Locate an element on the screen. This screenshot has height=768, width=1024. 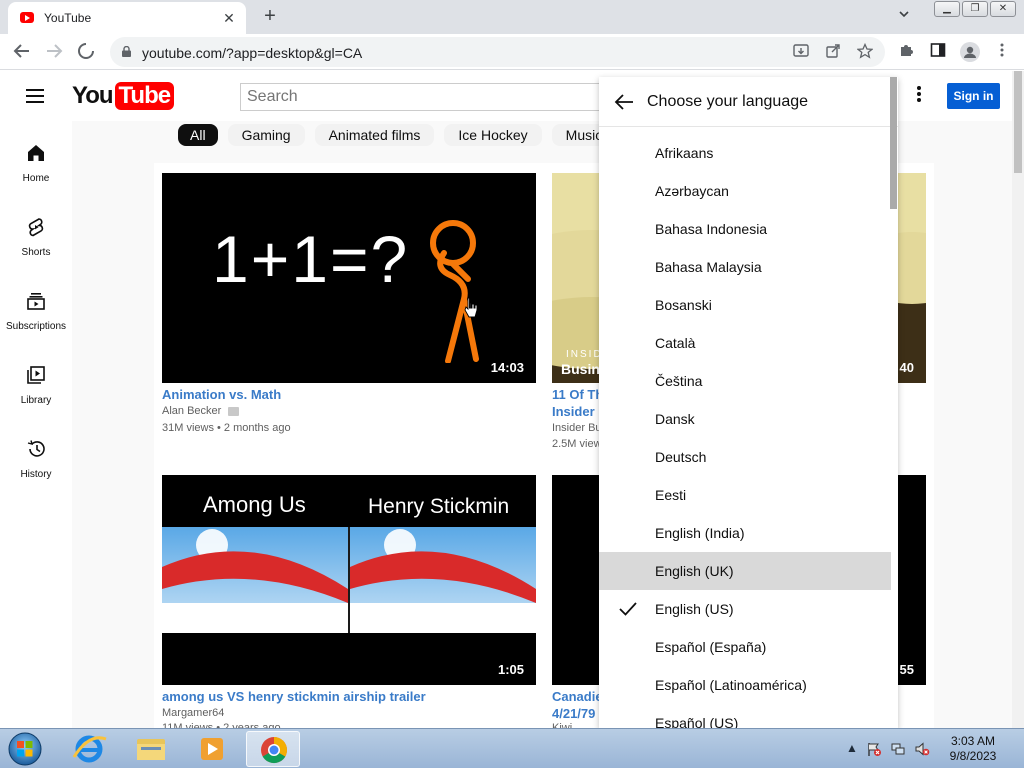
language-label: Español (España) is located at coordinates (711, 647).